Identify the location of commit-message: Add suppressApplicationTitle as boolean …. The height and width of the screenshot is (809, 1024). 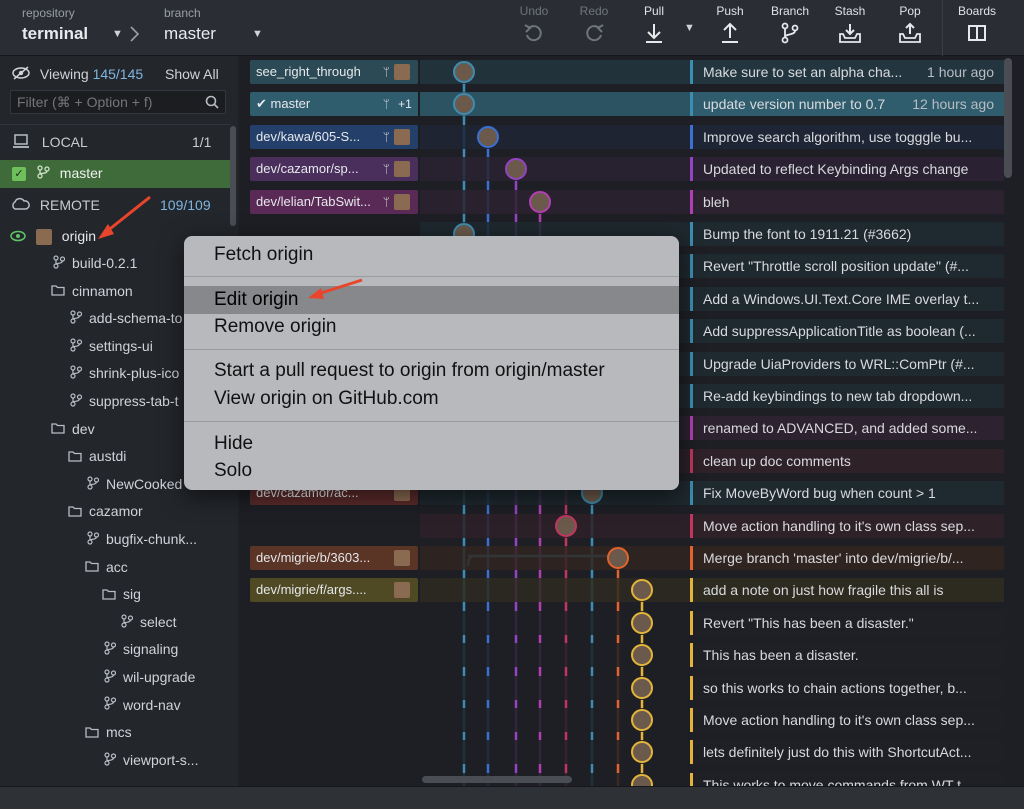
(847, 331).